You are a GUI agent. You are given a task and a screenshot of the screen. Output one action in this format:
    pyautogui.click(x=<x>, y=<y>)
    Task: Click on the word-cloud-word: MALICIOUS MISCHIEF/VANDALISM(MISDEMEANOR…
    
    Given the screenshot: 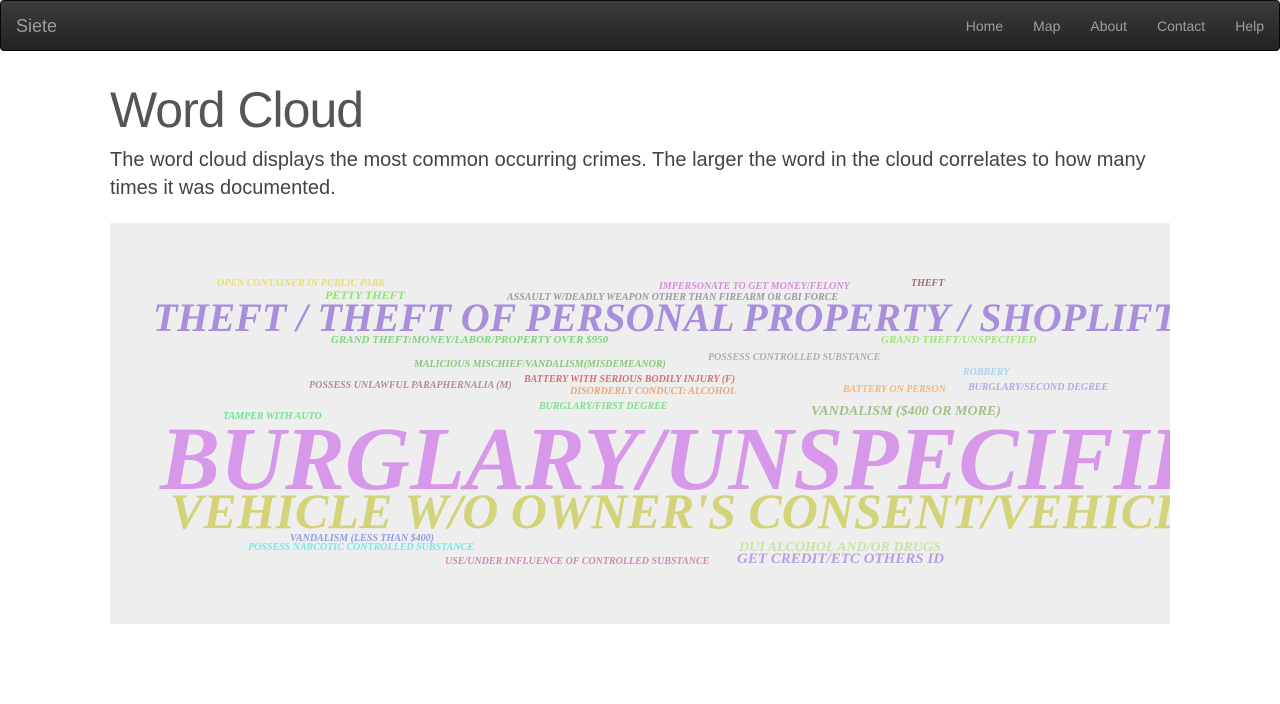 What is the action you would take?
    pyautogui.click(x=539, y=364)
    